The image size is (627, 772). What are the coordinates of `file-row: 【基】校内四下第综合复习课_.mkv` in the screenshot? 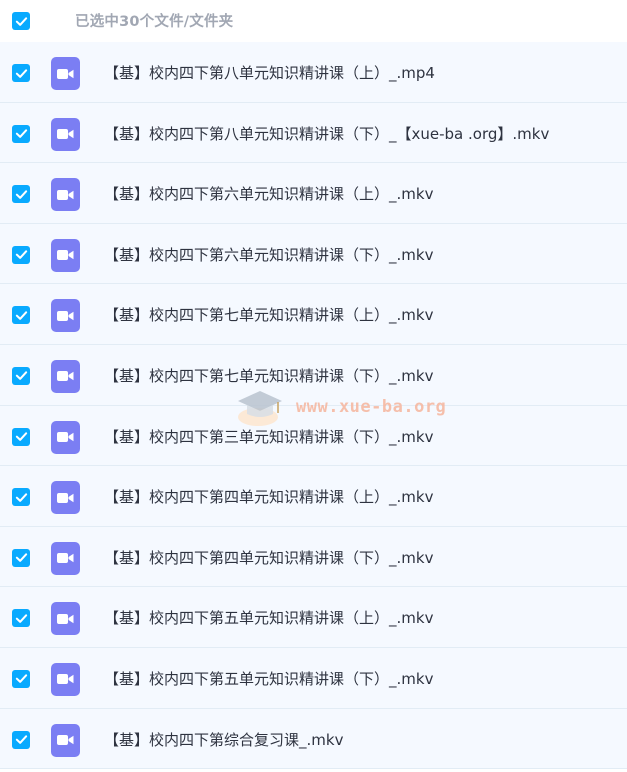 It's located at (313, 739).